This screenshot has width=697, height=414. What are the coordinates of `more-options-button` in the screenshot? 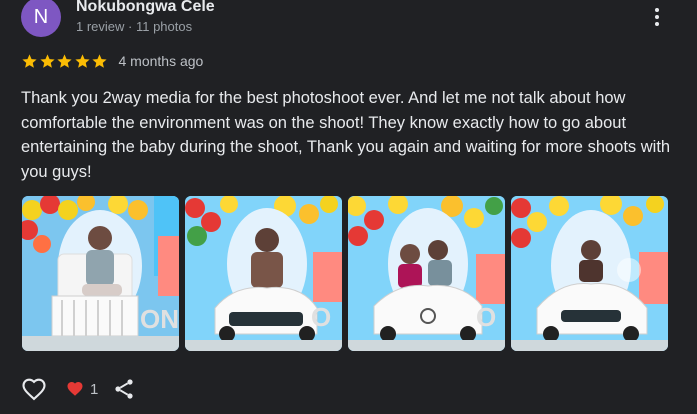 It's located at (657, 17).